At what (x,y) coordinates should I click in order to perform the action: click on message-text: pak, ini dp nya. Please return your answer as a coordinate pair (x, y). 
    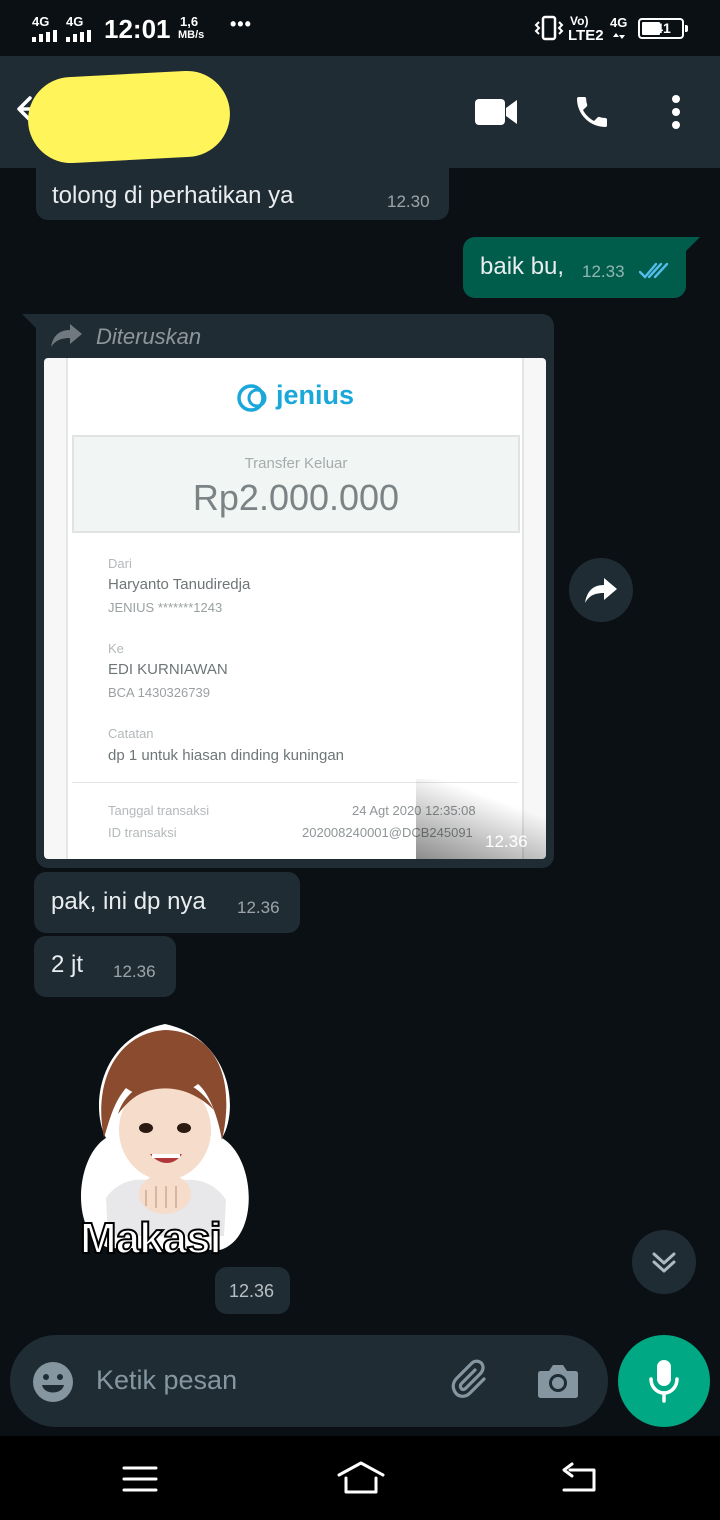
    Looking at the image, I should click on (128, 901).